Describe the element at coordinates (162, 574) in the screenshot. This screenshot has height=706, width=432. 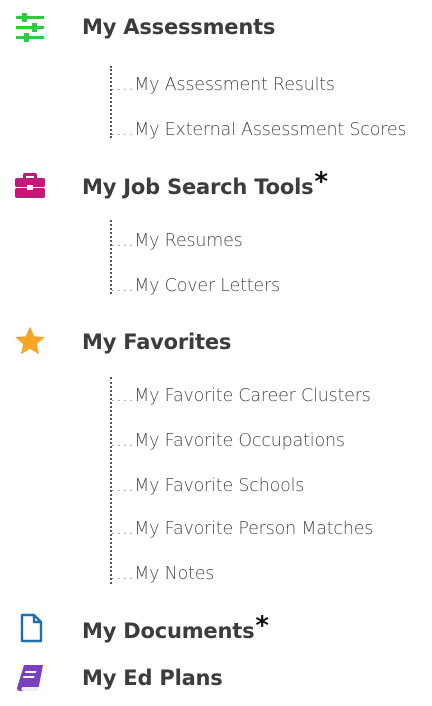
I see `menu-item-notes: ....My Notes` at that location.